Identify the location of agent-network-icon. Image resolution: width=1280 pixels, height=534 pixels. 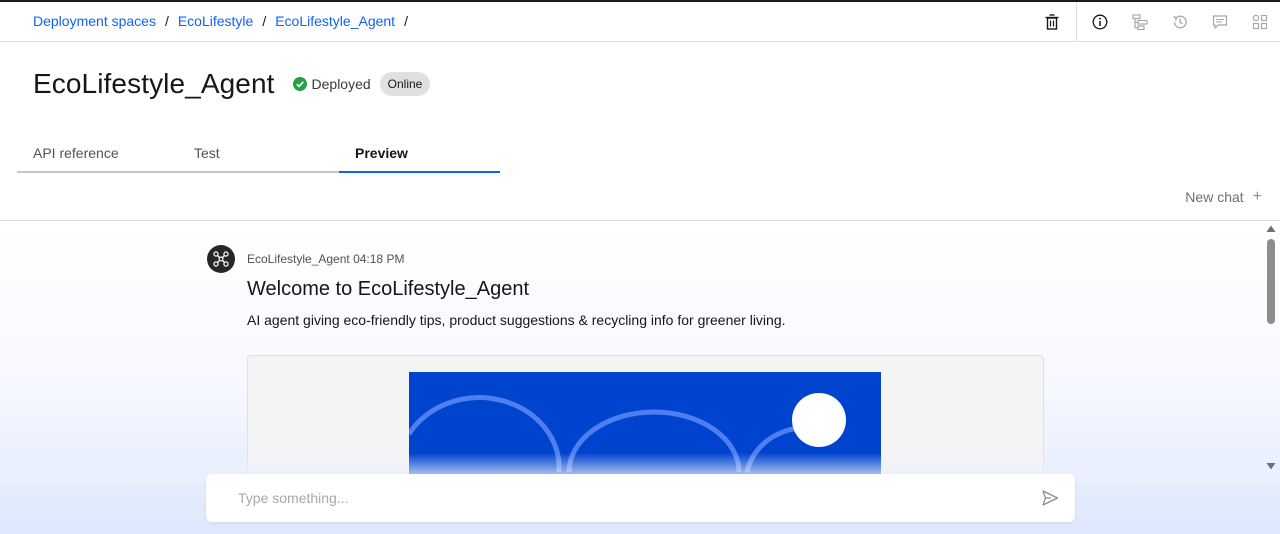
(221, 259).